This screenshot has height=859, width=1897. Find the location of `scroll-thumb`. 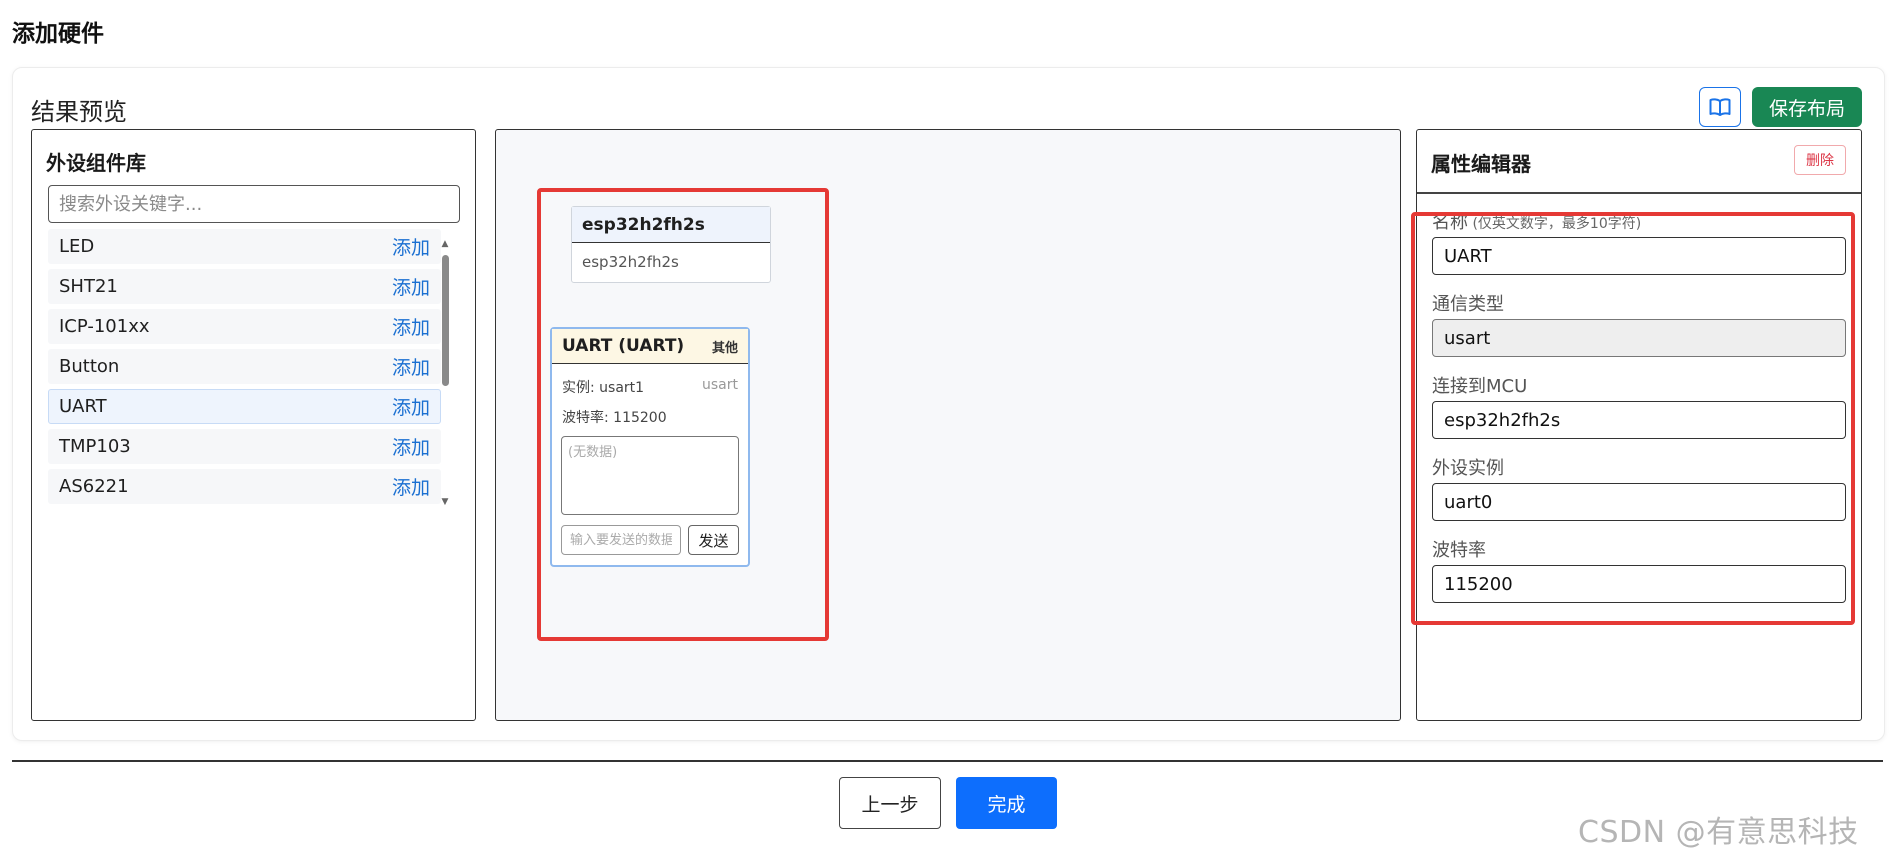

scroll-thumb is located at coordinates (445, 320).